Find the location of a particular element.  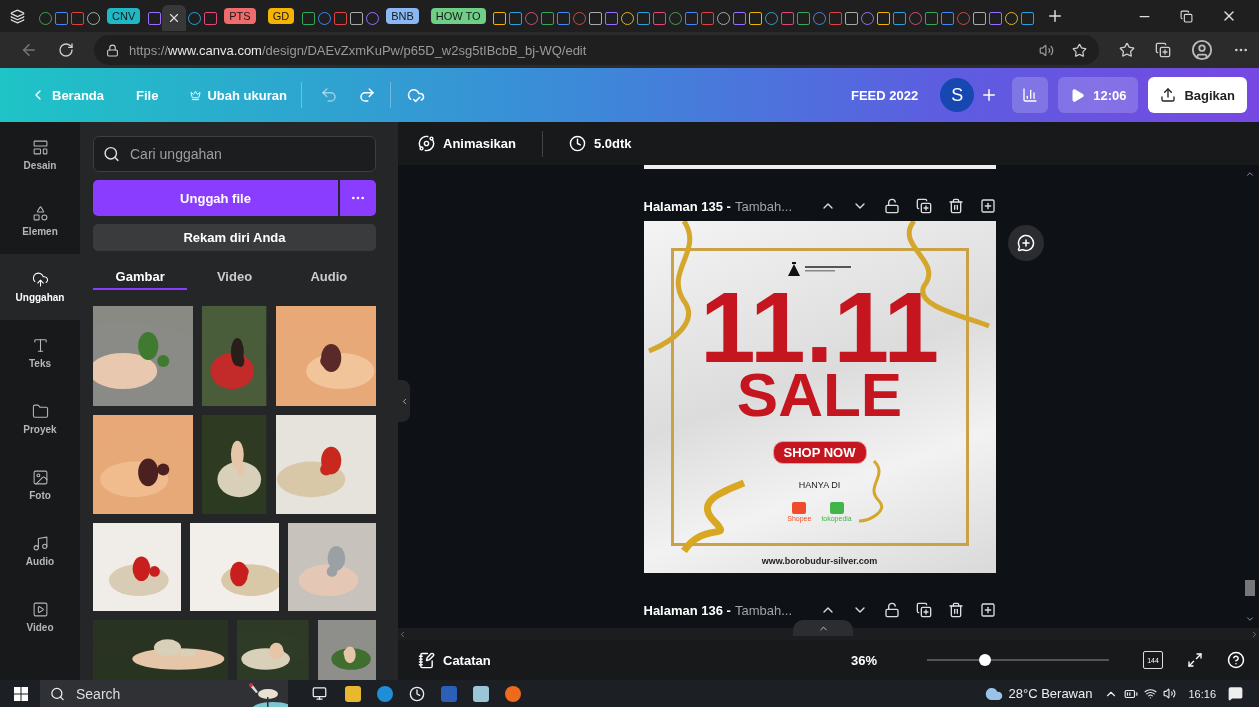

wifi-icon is located at coordinates (1151, 693).